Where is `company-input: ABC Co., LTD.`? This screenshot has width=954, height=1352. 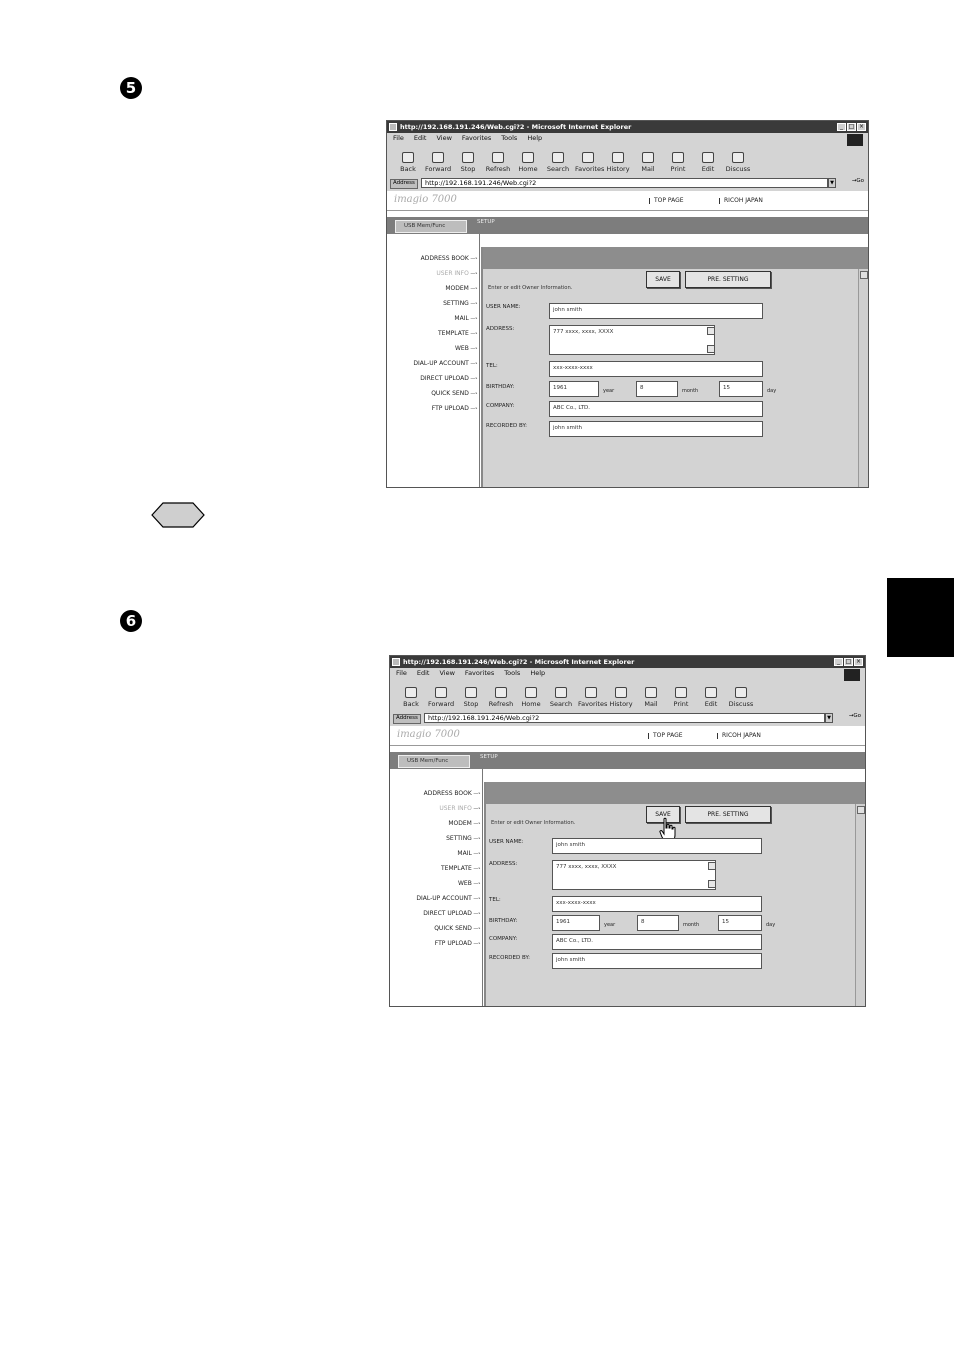 company-input: ABC Co., LTD. is located at coordinates (657, 942).